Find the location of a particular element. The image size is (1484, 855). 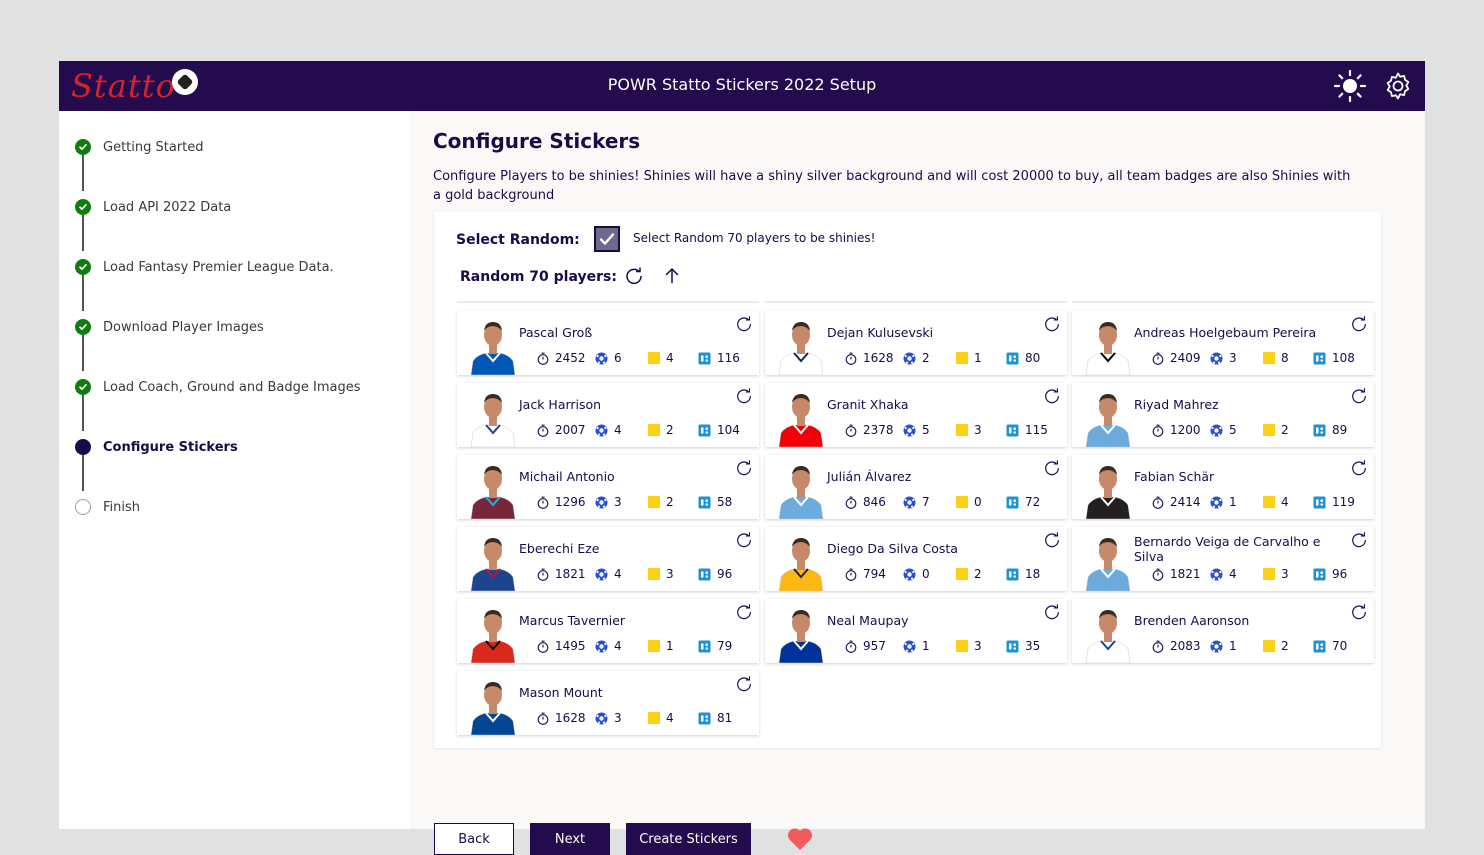

points-value: 58 is located at coordinates (725, 502).